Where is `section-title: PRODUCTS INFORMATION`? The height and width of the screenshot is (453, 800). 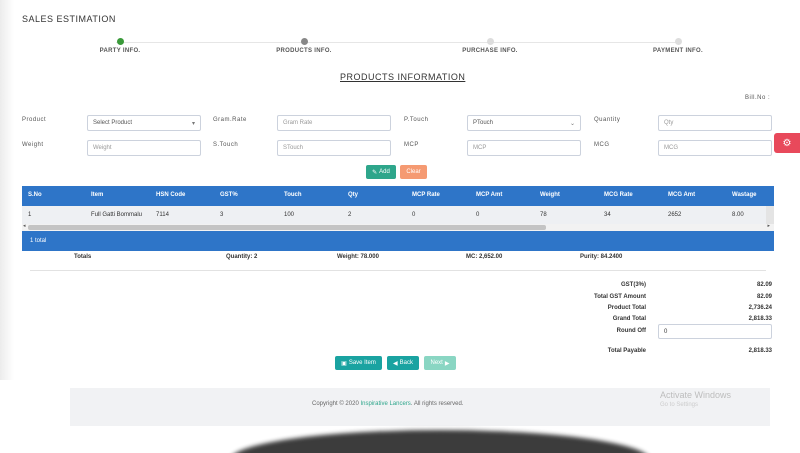 section-title: PRODUCTS INFORMATION is located at coordinates (403, 77).